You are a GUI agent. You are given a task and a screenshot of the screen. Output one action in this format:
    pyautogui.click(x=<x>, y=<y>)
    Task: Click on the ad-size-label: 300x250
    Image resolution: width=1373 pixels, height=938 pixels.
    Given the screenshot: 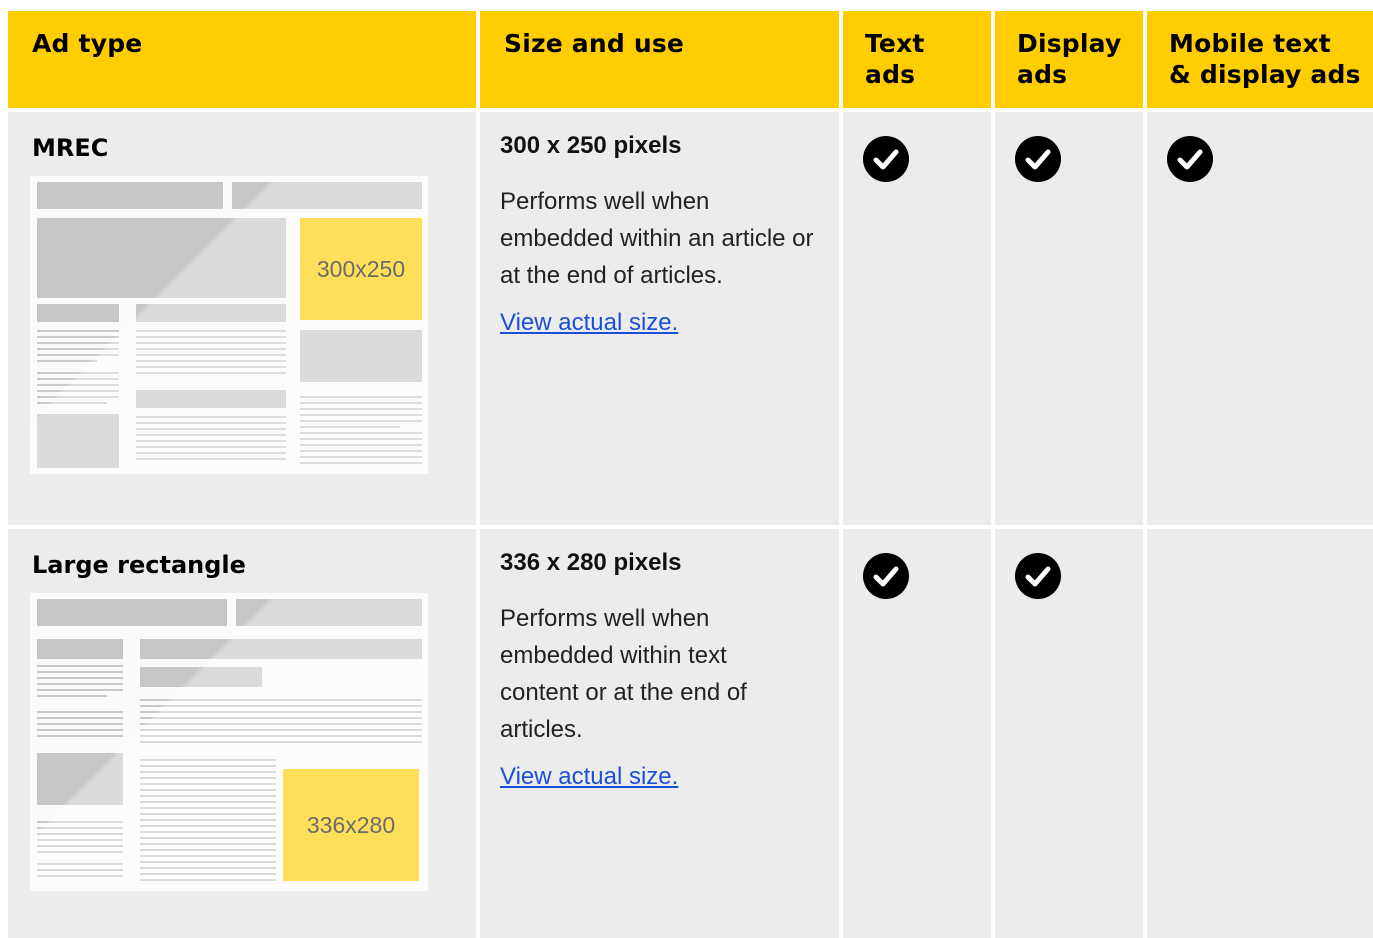 What is the action you would take?
    pyautogui.click(x=361, y=269)
    